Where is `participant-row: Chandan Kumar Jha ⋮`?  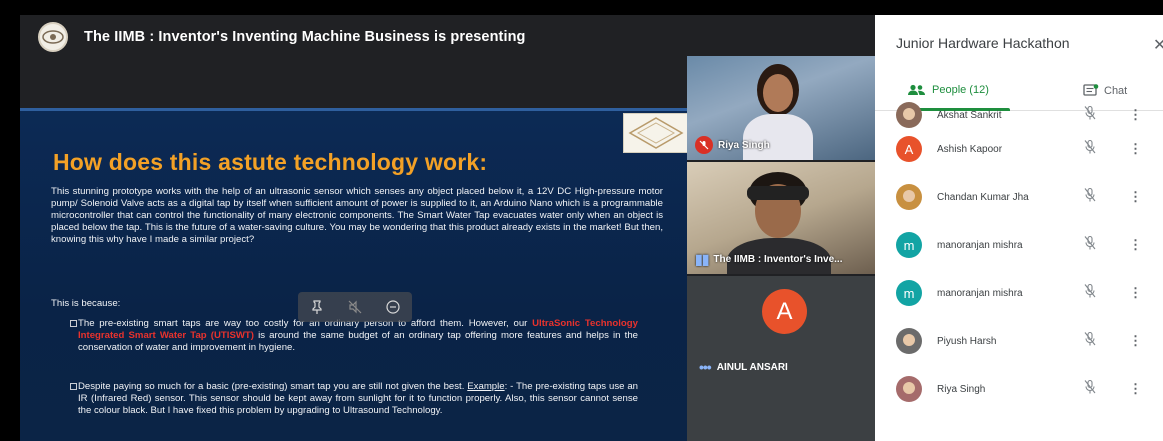
participant-row: Chandan Kumar Jha ⋮ is located at coordinates (1019, 197).